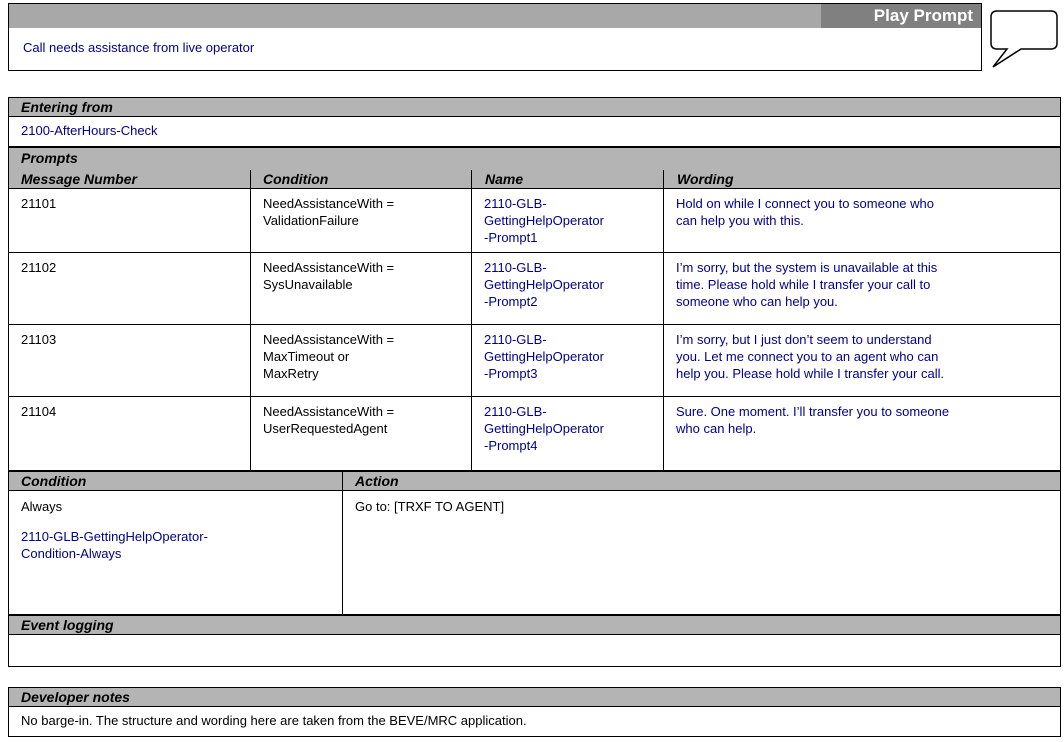  Describe the element at coordinates (567, 433) in the screenshot. I see `prompt-name: 2110-GLB- GettingHelpOperator -Prompt4` at that location.